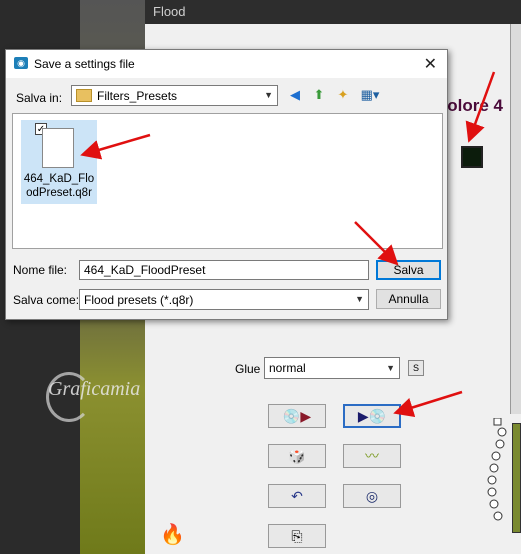 The height and width of the screenshot is (554, 521). Describe the element at coordinates (370, 95) in the screenshot. I see `view-menu-icon: ▦▾` at that location.